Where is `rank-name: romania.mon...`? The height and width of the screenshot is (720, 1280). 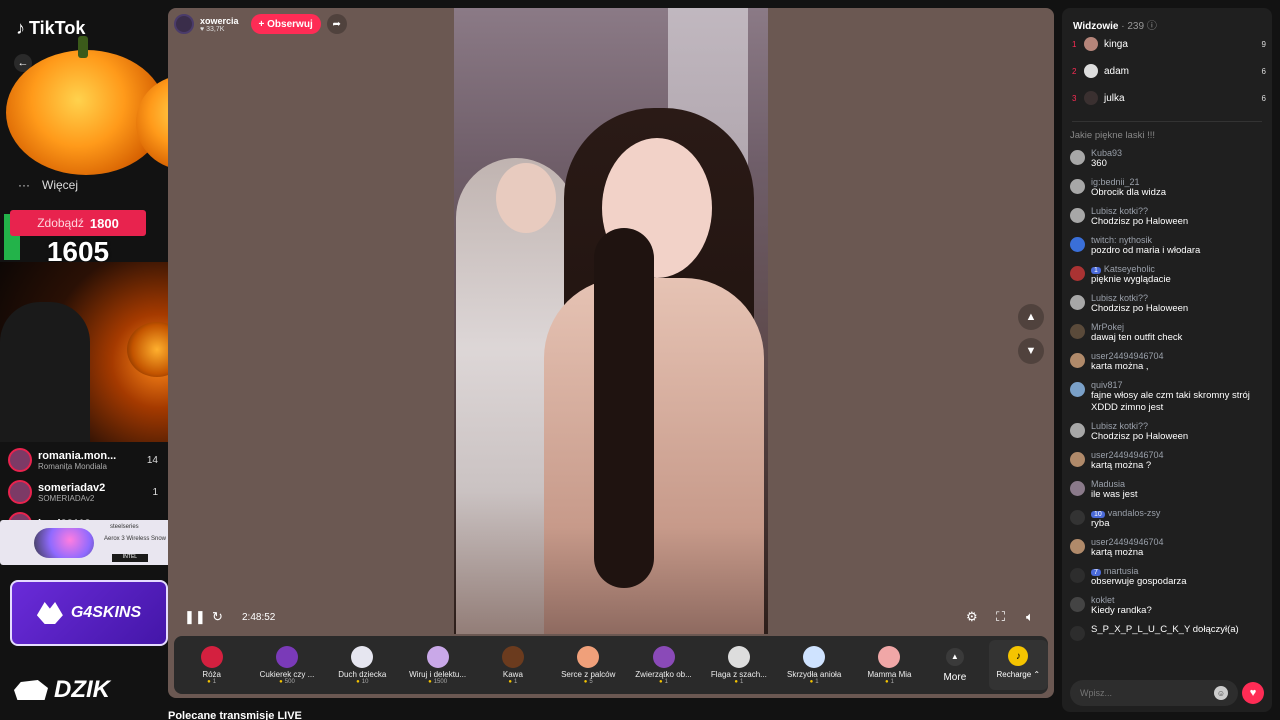
rank-name: romania.mon... is located at coordinates (77, 455).